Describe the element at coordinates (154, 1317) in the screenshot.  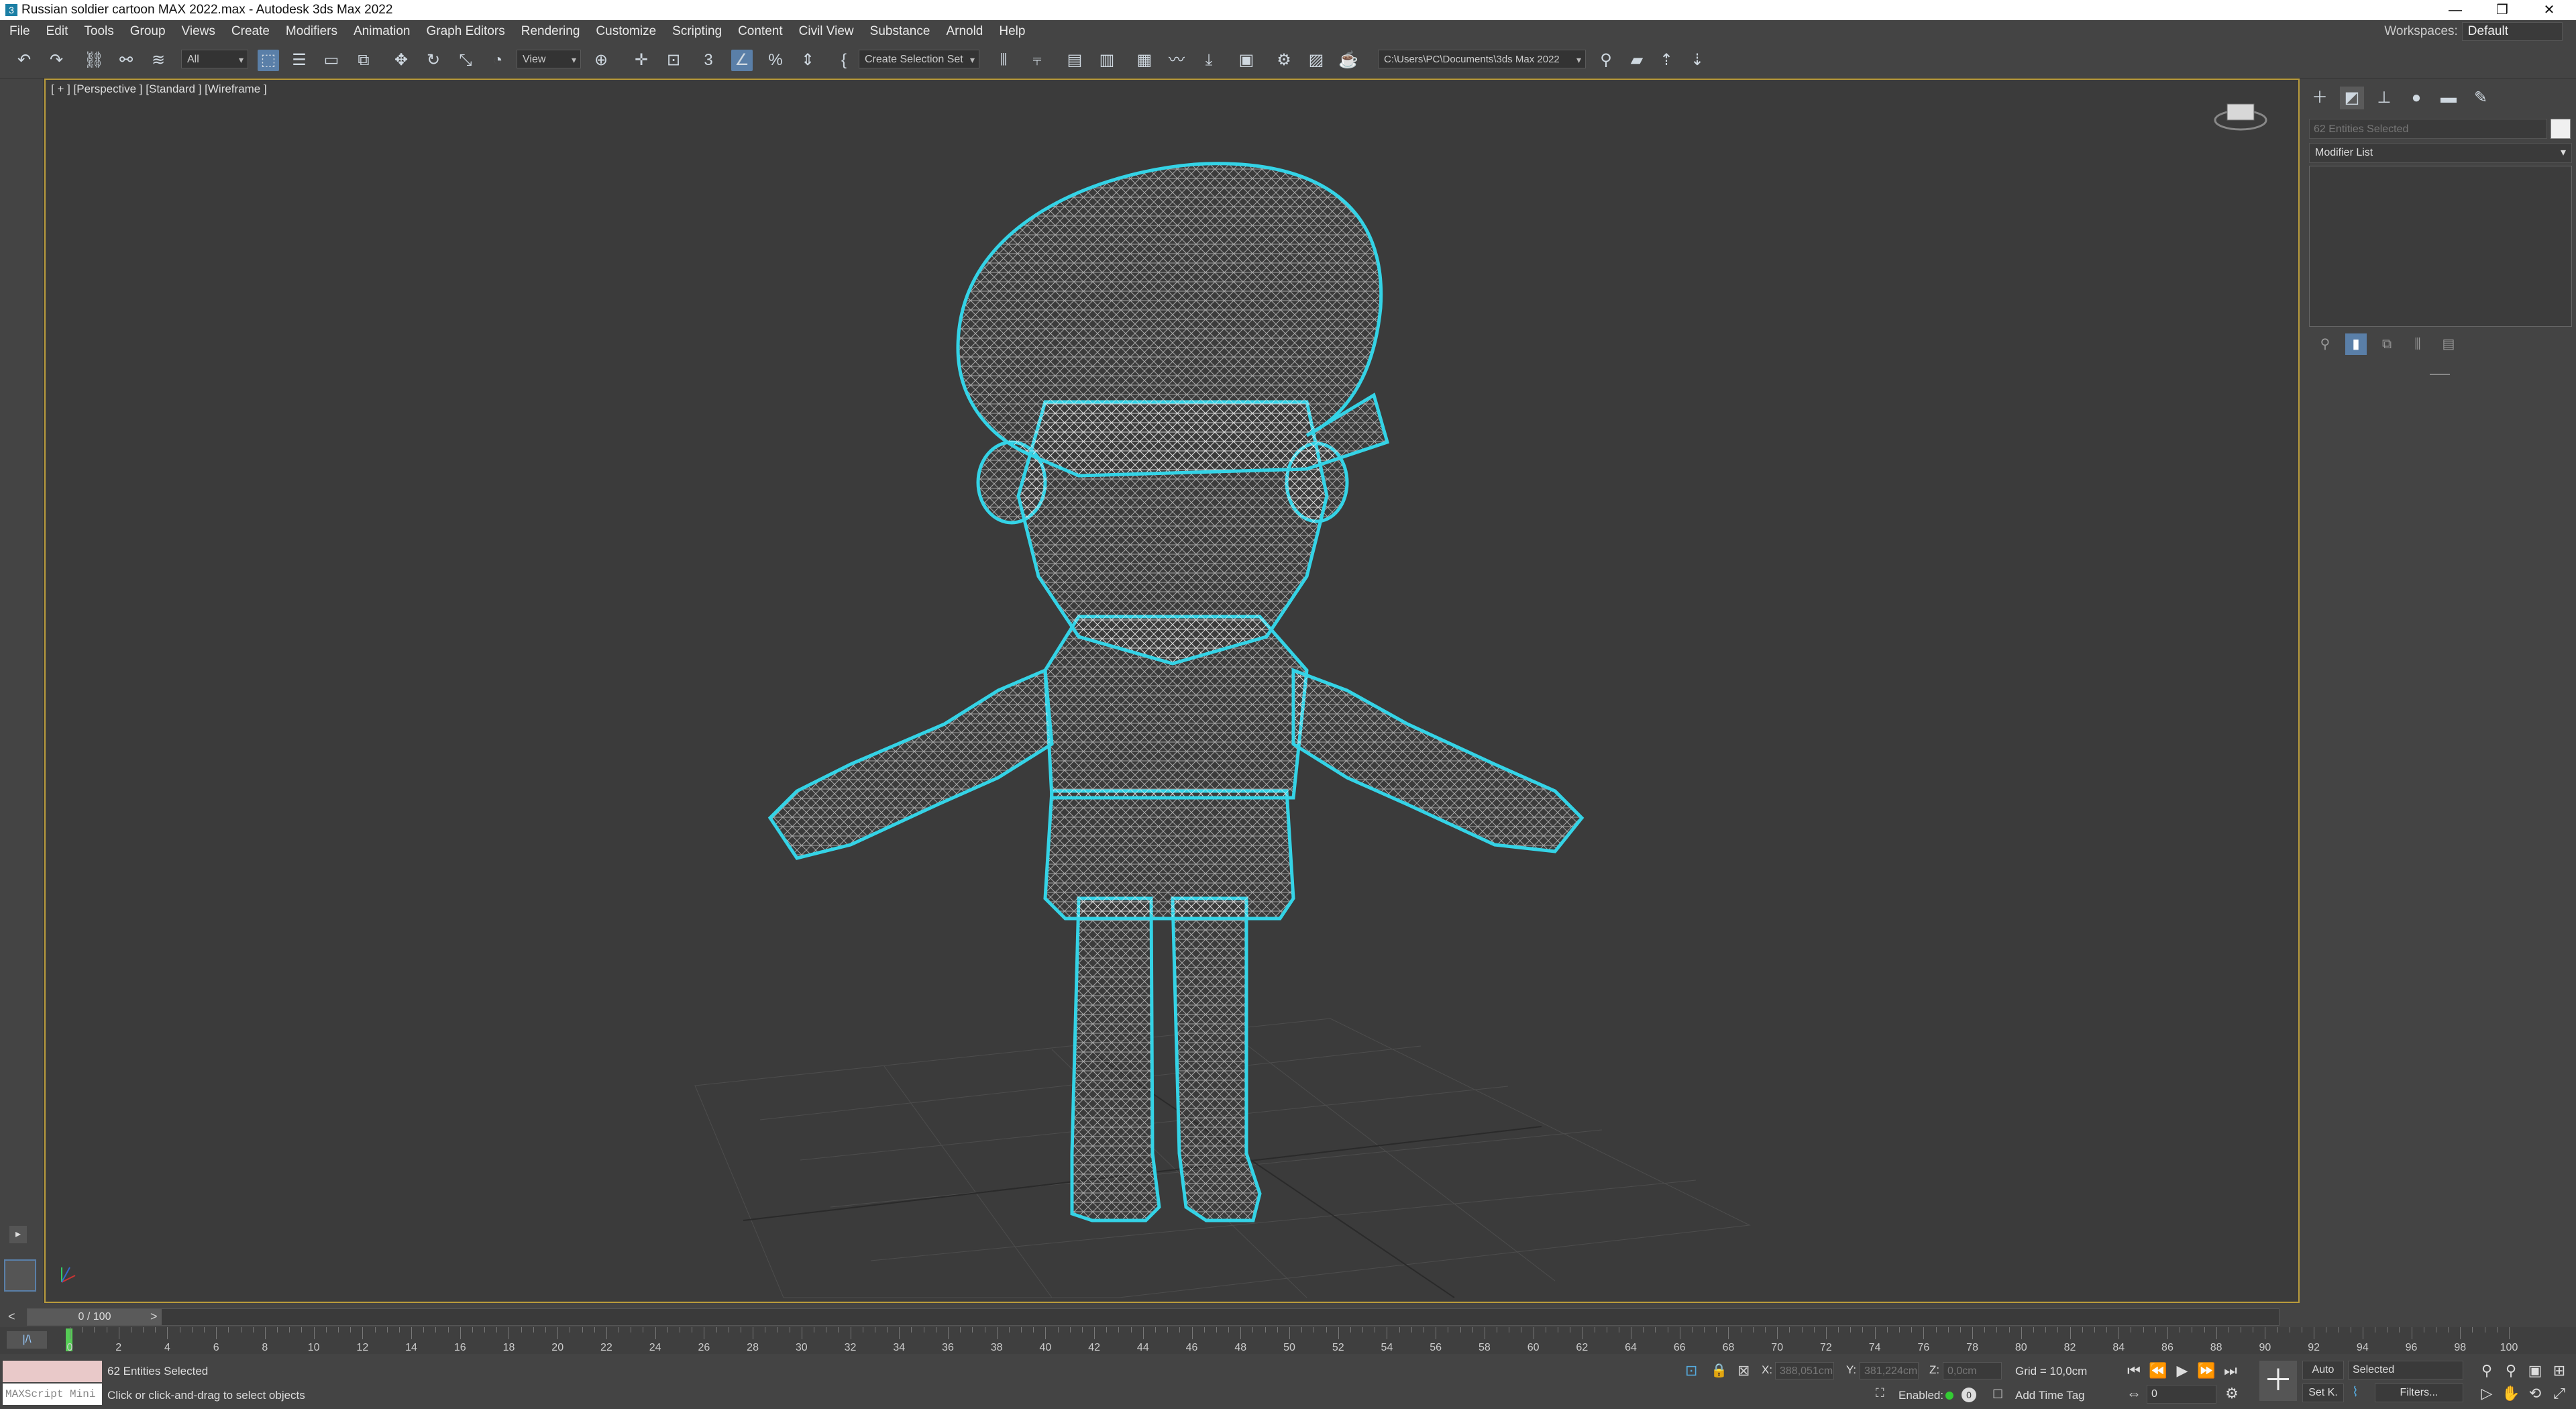
I see `time-next-icon: >` at that location.